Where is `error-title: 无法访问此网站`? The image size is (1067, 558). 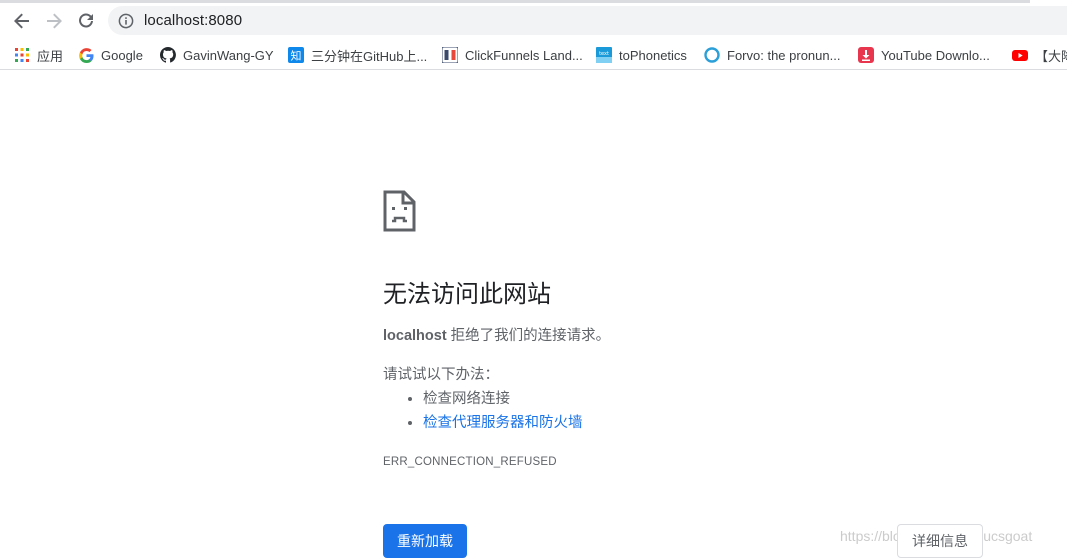
error-title: 无法访问此网站 is located at coordinates (467, 294).